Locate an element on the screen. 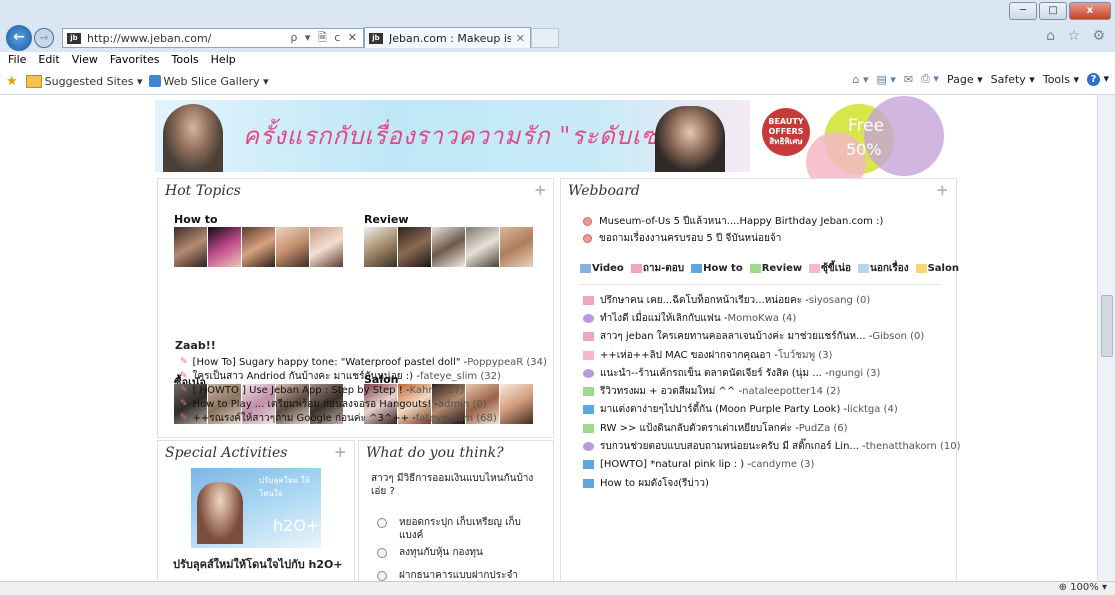 This screenshot has width=1115, height=595. webboard-plus-icon: + is located at coordinates (942, 190).